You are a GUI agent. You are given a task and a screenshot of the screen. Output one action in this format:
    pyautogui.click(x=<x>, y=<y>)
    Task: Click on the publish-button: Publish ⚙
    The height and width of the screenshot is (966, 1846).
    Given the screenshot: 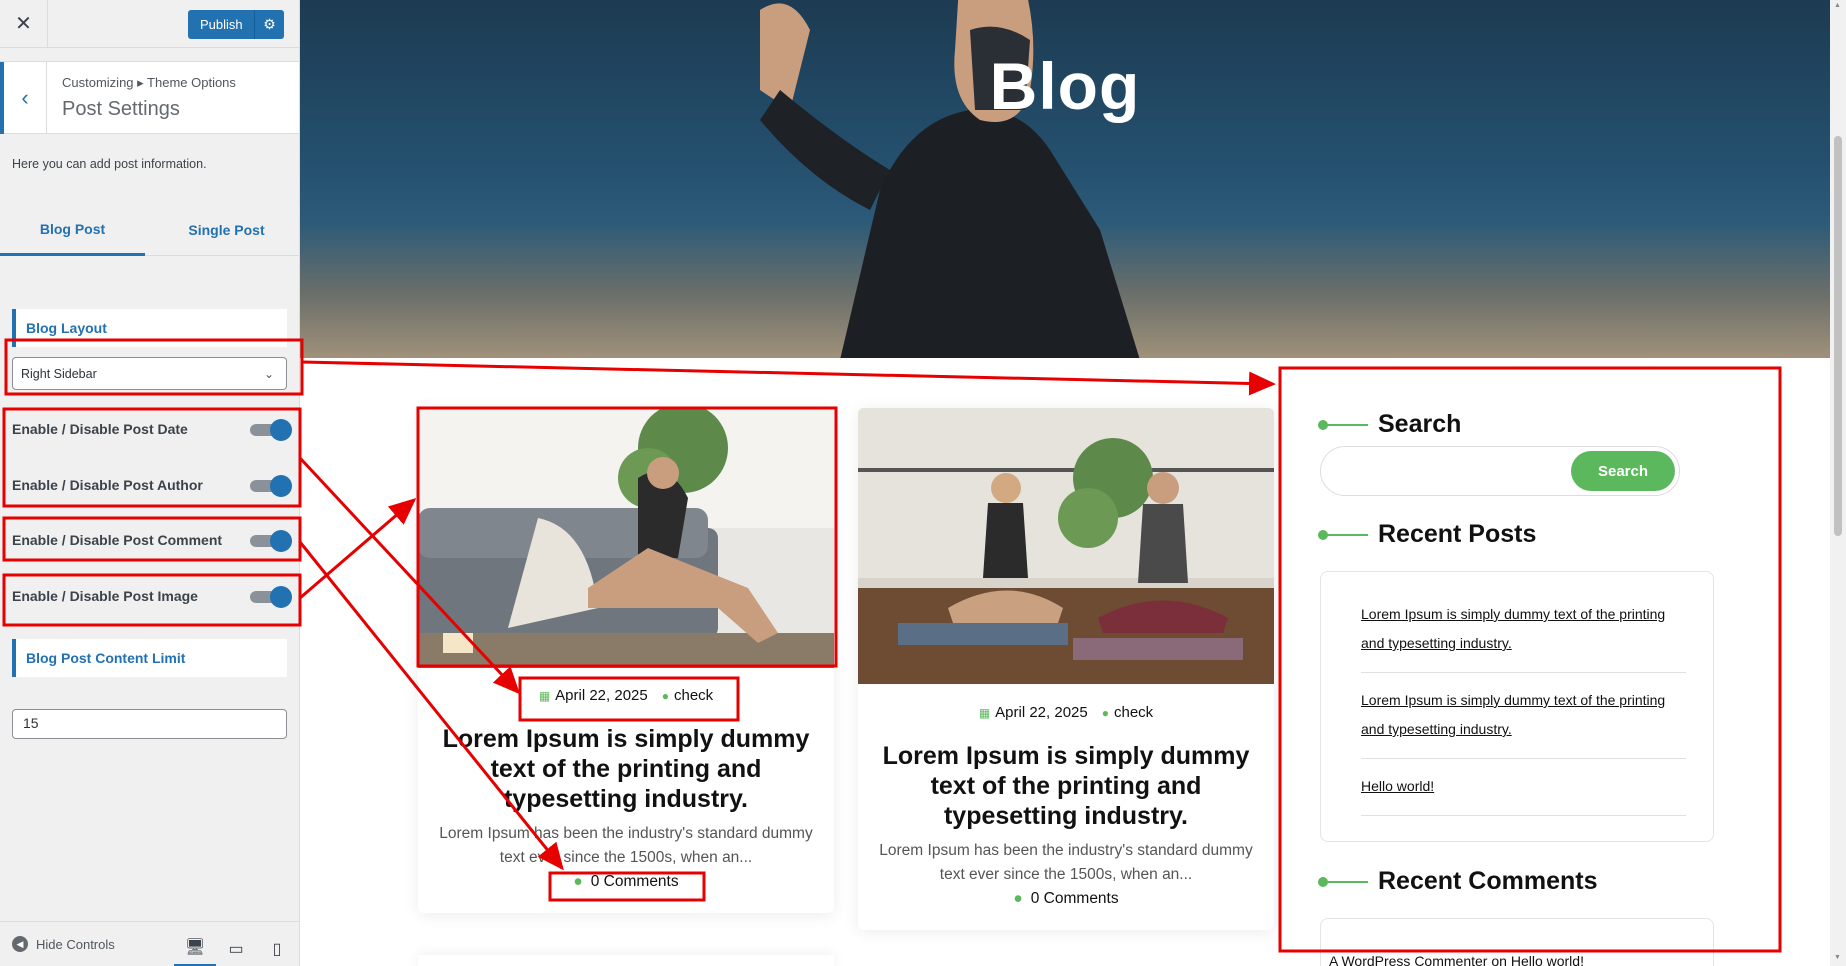 What is the action you would take?
    pyautogui.click(x=236, y=24)
    